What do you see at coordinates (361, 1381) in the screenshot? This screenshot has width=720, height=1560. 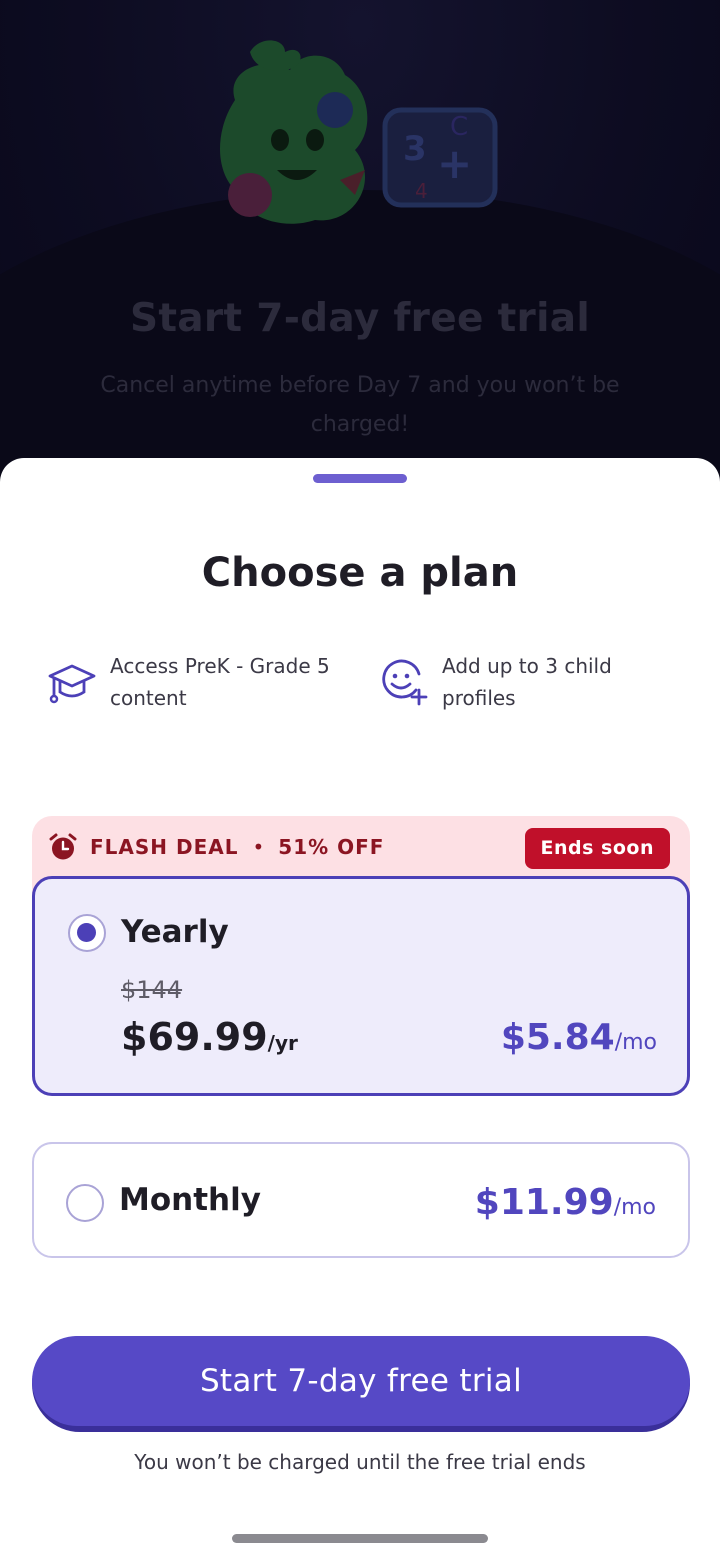 I see `start-trial-label: Start 7-day free trial` at bounding box center [361, 1381].